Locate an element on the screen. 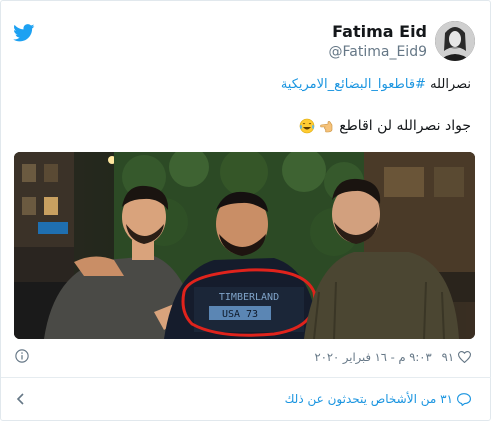  tweet-timestamp: ٩:٠٣ م - ١٦ فبراير ٢٠٢٠ is located at coordinates (373, 357).